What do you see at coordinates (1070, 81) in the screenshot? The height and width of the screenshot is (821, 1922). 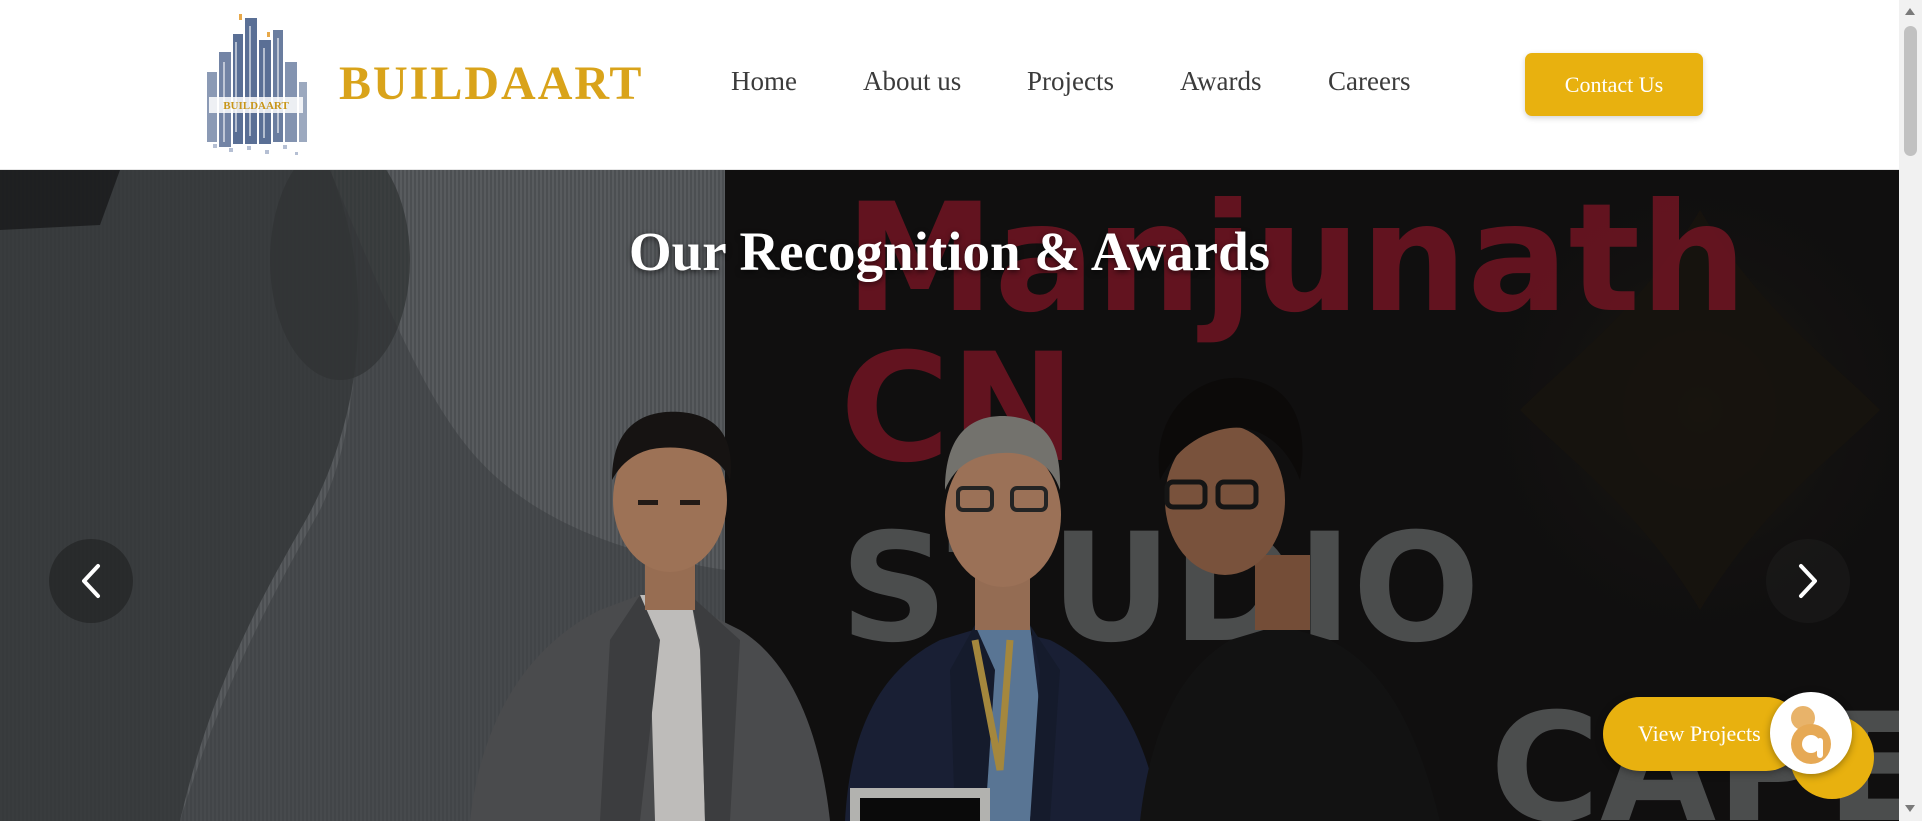 I see `nav-projects: Projects` at bounding box center [1070, 81].